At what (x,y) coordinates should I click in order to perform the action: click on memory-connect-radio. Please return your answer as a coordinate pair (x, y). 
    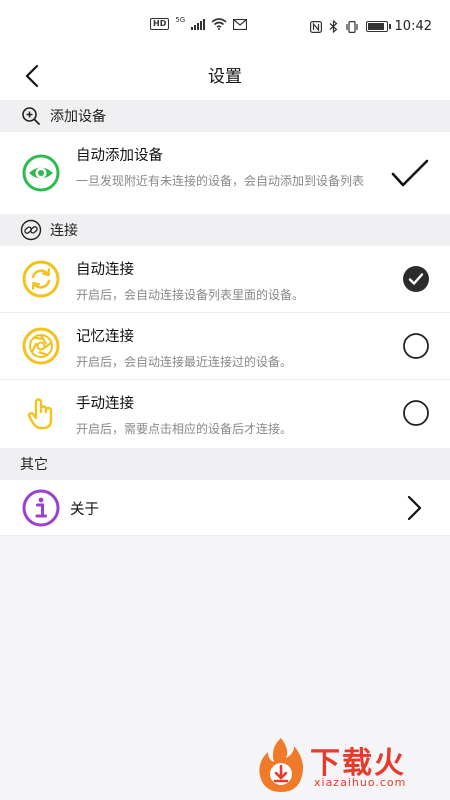
    Looking at the image, I should click on (416, 346).